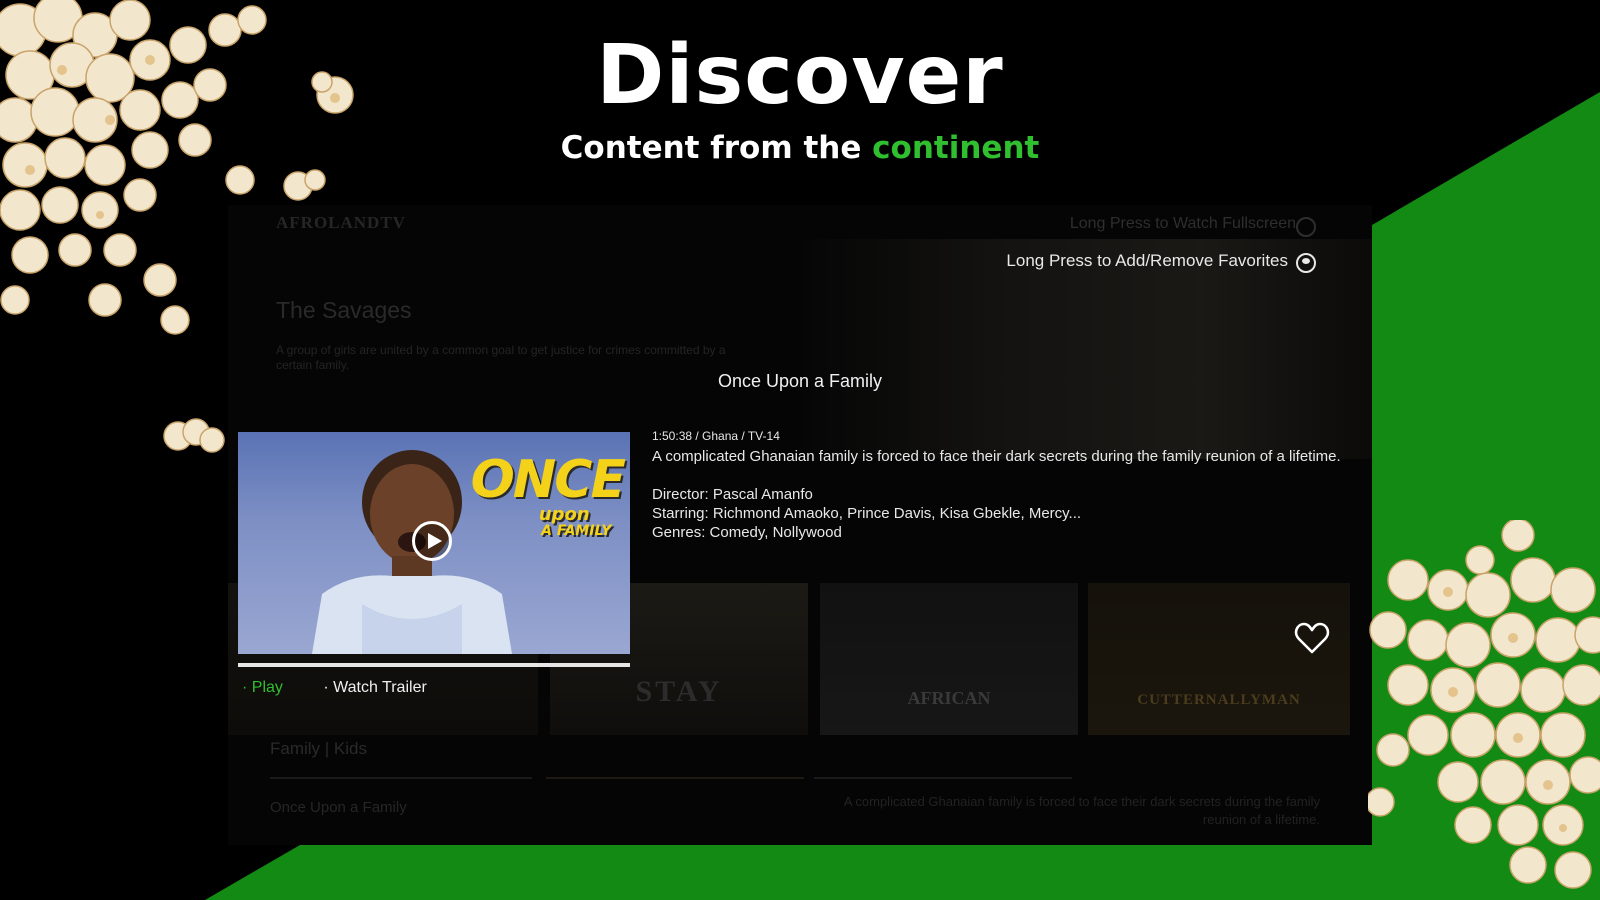 This screenshot has height=900, width=1600. Describe the element at coordinates (1182, 223) in the screenshot. I see `hint-fullscreen: Long Press to Watch Fullscreen` at that location.